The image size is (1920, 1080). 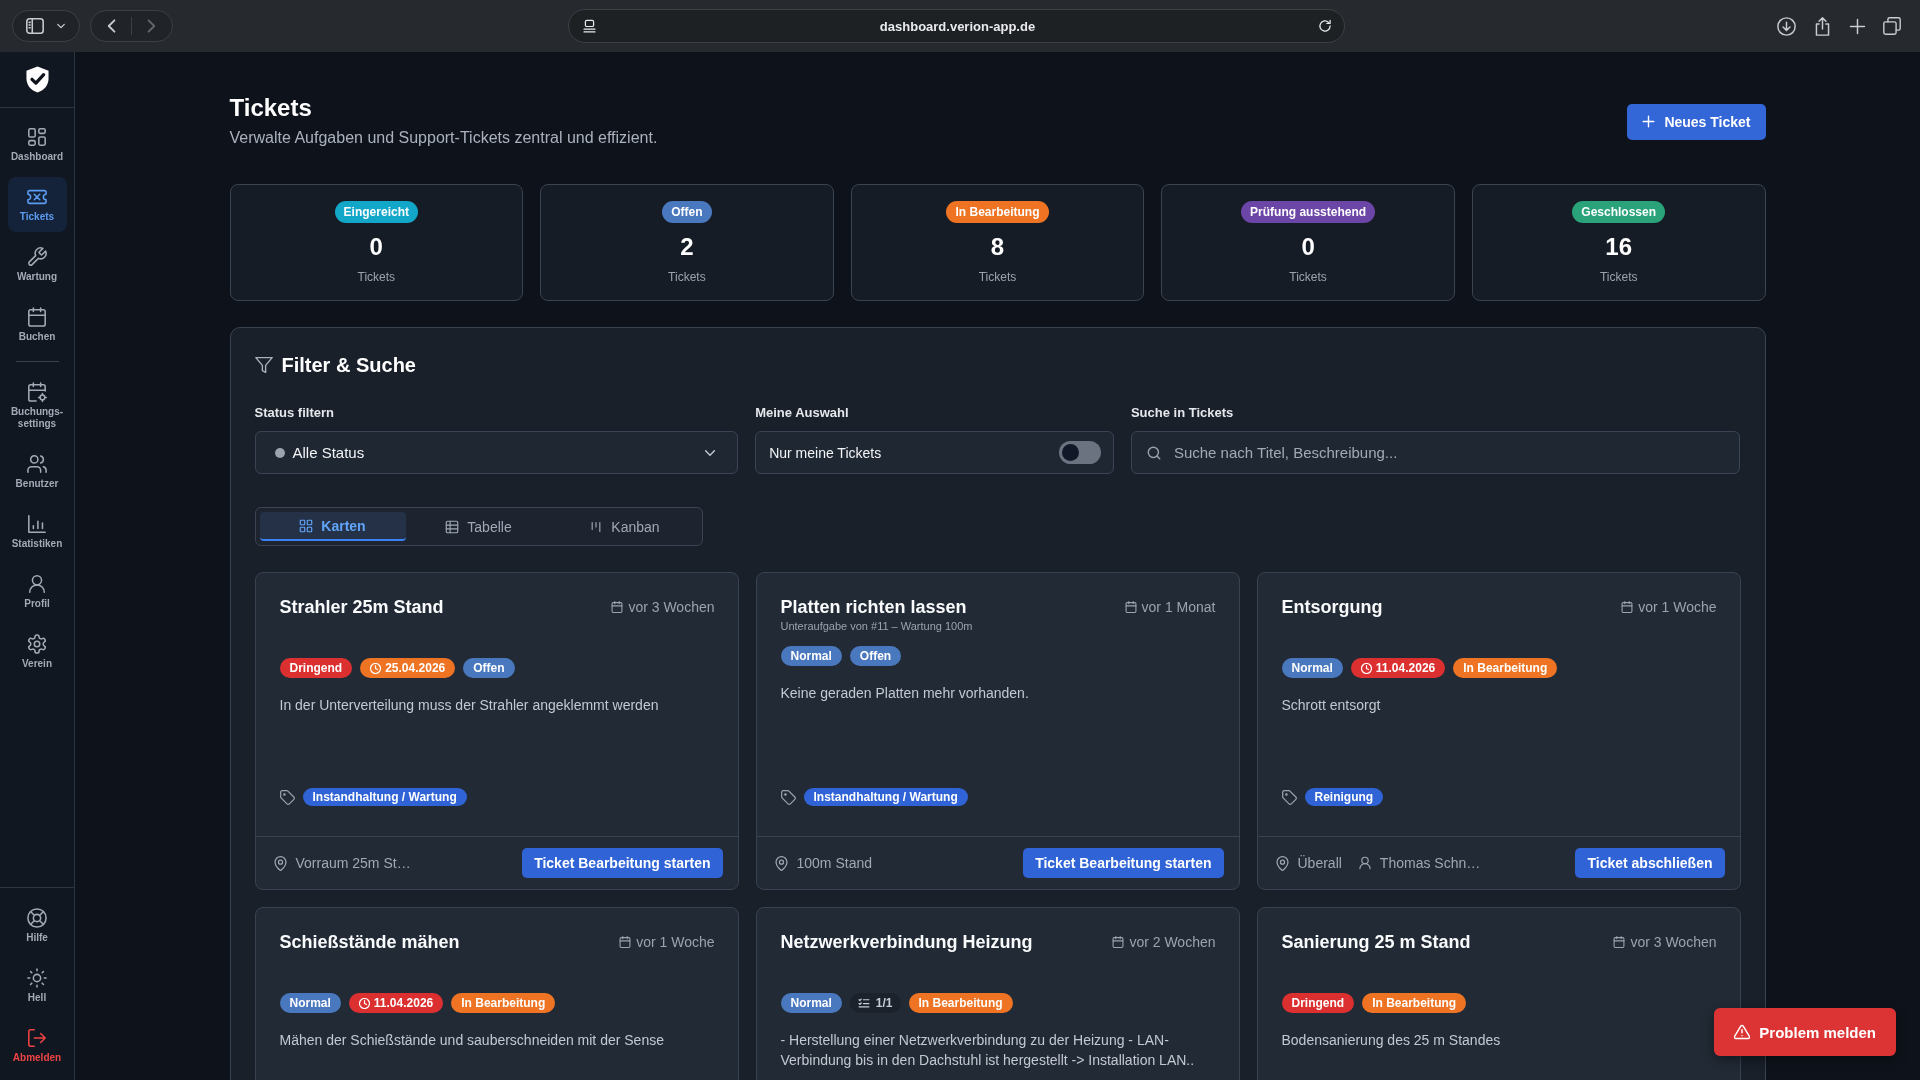 What do you see at coordinates (348, 365) in the screenshot?
I see `section-title: Filter & Suche` at bounding box center [348, 365].